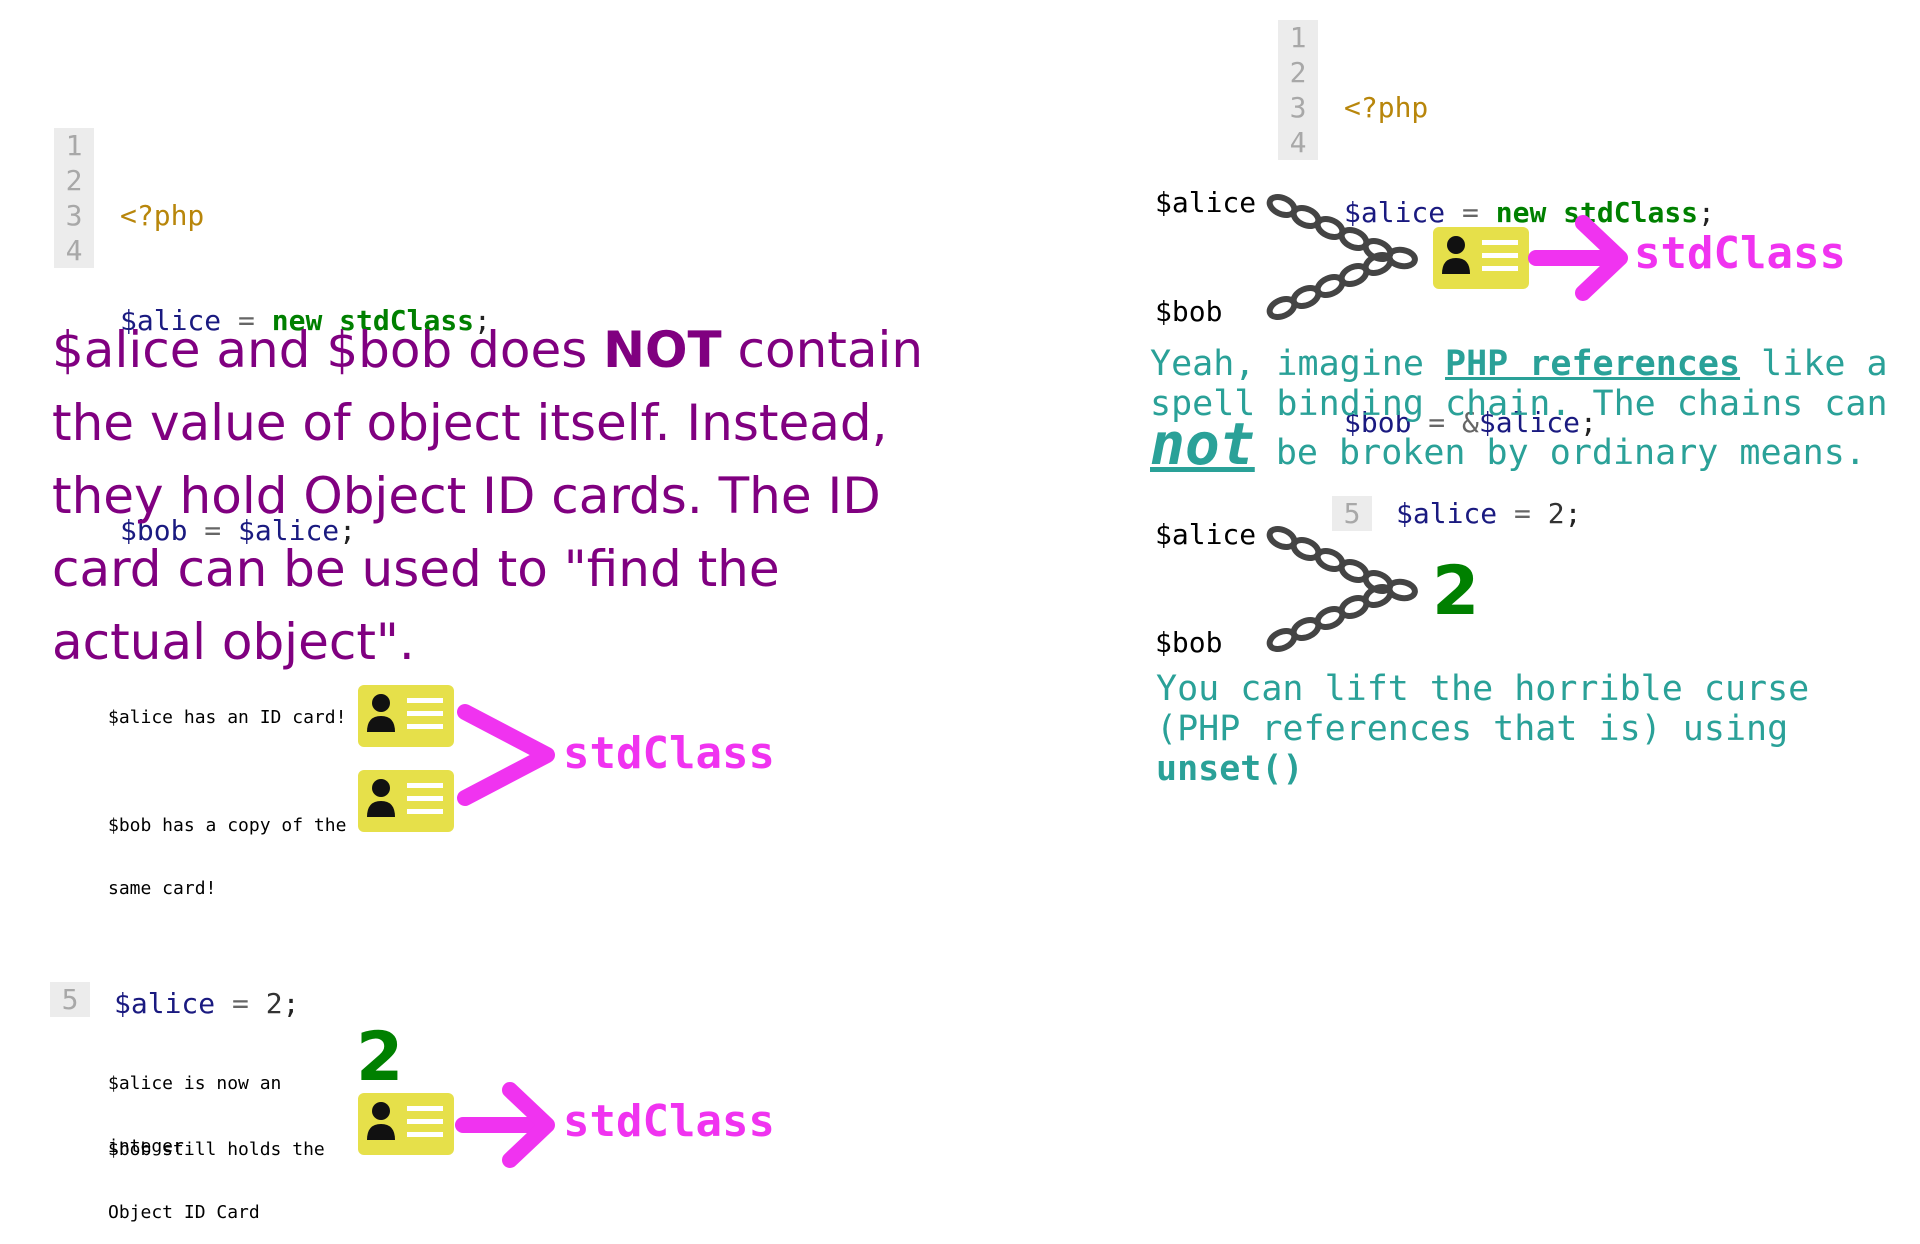  Describe the element at coordinates (195, 1083) in the screenshot. I see `alice-integer-line1: $alice is now an` at that location.